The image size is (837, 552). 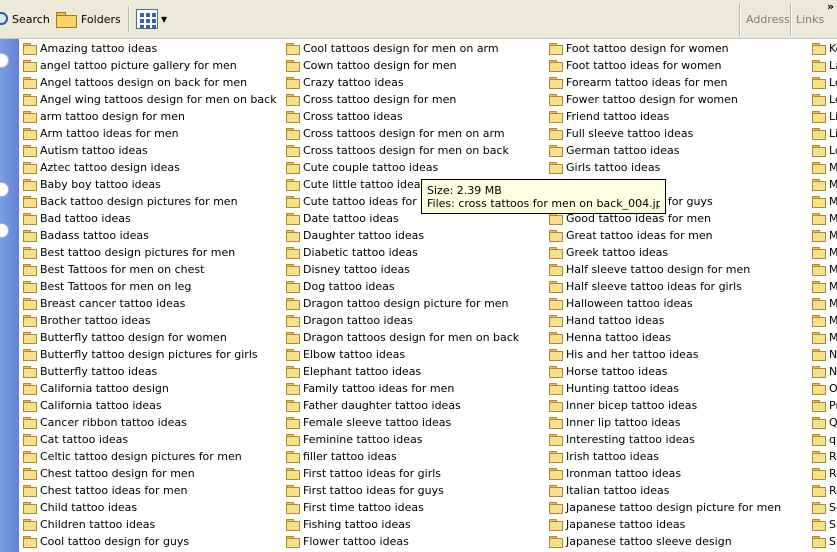 What do you see at coordinates (402, 99) in the screenshot?
I see `folder-item: Cross tattoo design for men` at bounding box center [402, 99].